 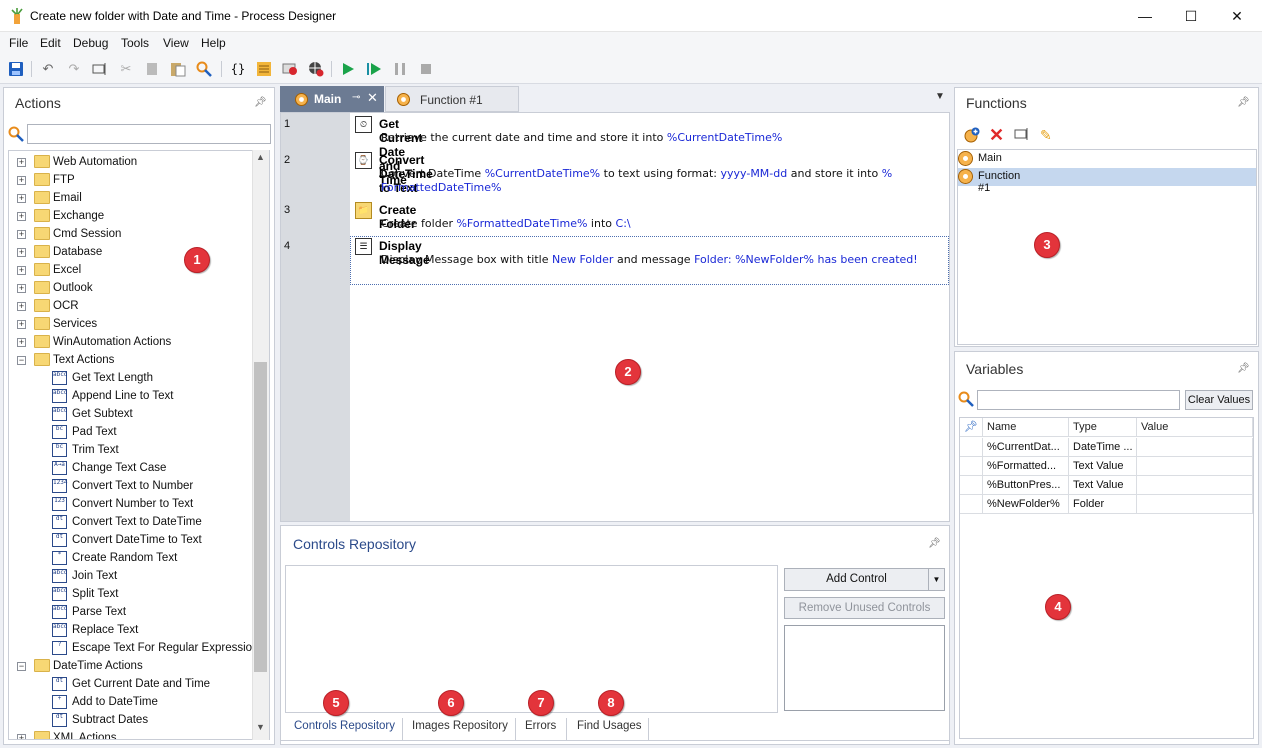 I want to click on tree-action: abcd Replace Text, so click(x=132, y=630).